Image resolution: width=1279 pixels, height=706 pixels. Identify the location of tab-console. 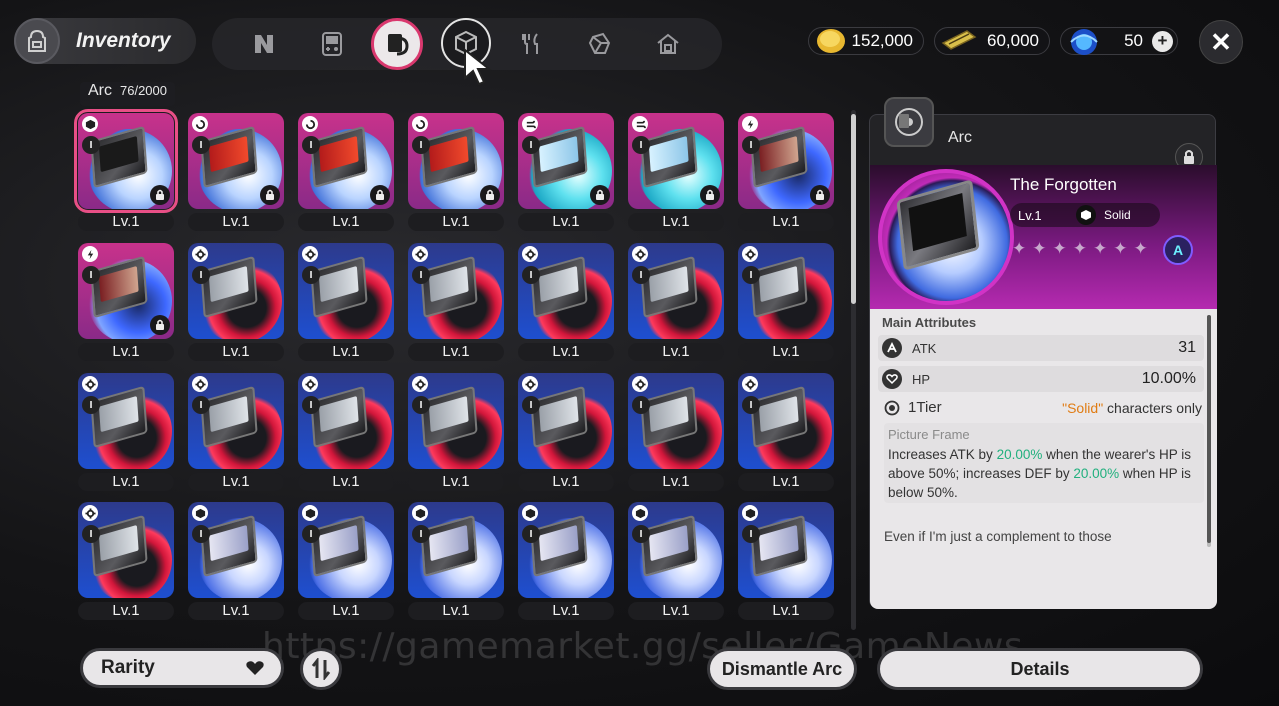
(332, 44).